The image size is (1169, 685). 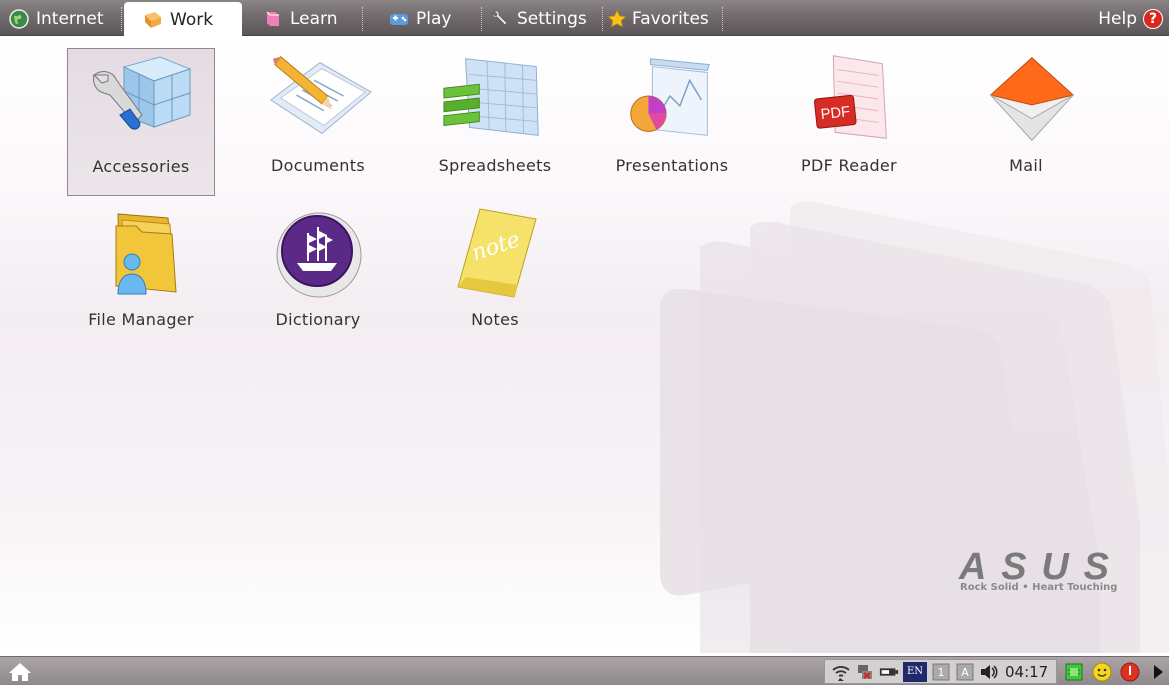 What do you see at coordinates (153, 20) in the screenshot?
I see `briefcase-icon` at bounding box center [153, 20].